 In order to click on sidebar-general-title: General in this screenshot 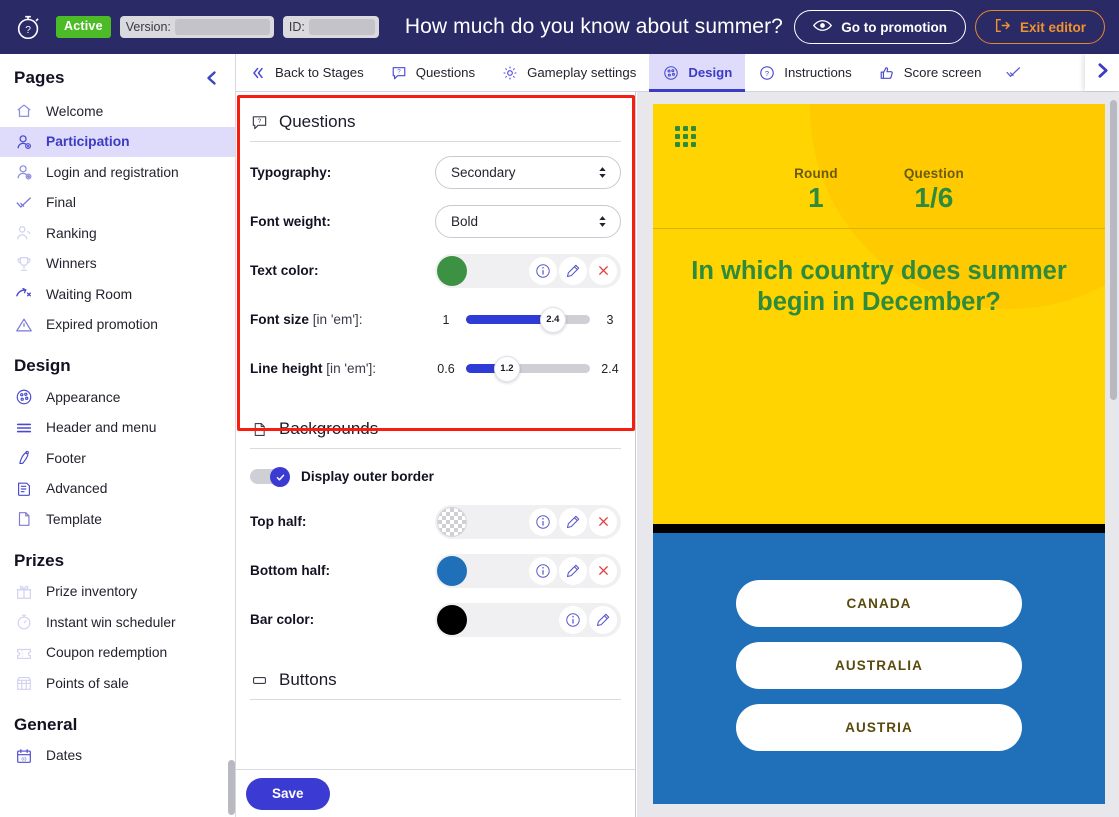, I will do `click(46, 724)`.